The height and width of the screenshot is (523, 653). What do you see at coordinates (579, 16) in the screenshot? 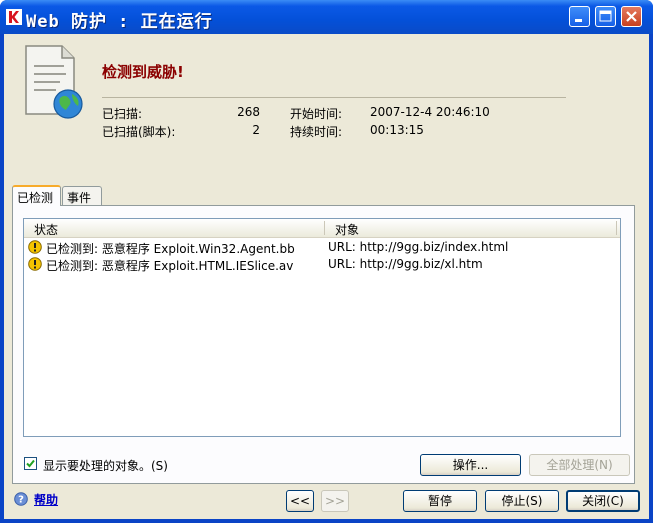
I see `minimize-button` at bounding box center [579, 16].